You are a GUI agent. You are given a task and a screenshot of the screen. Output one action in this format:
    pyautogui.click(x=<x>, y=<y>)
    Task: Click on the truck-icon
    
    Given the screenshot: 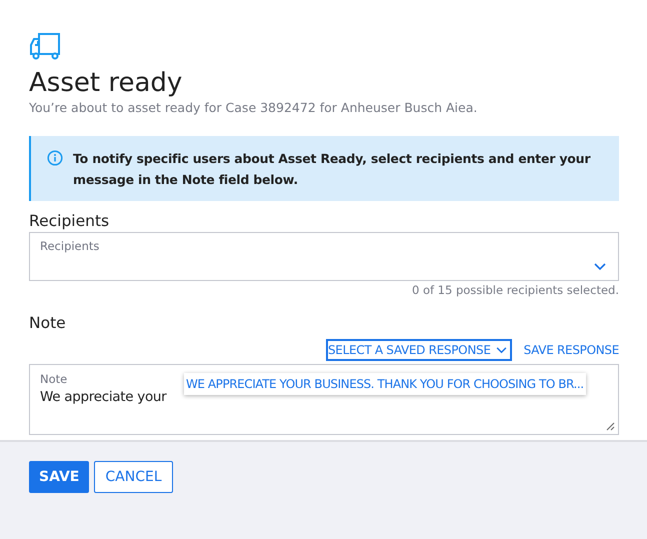 What is the action you would take?
    pyautogui.click(x=46, y=45)
    